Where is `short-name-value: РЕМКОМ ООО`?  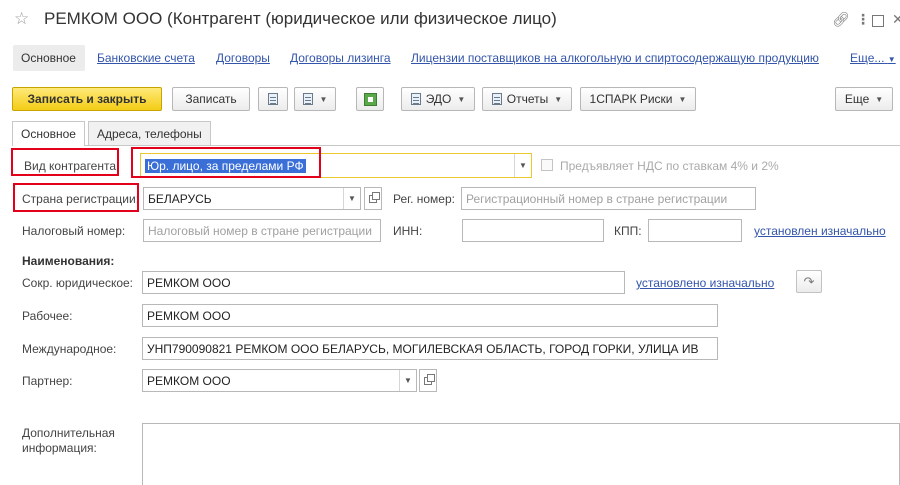
short-name-value: РЕМКОМ ООО is located at coordinates (189, 282).